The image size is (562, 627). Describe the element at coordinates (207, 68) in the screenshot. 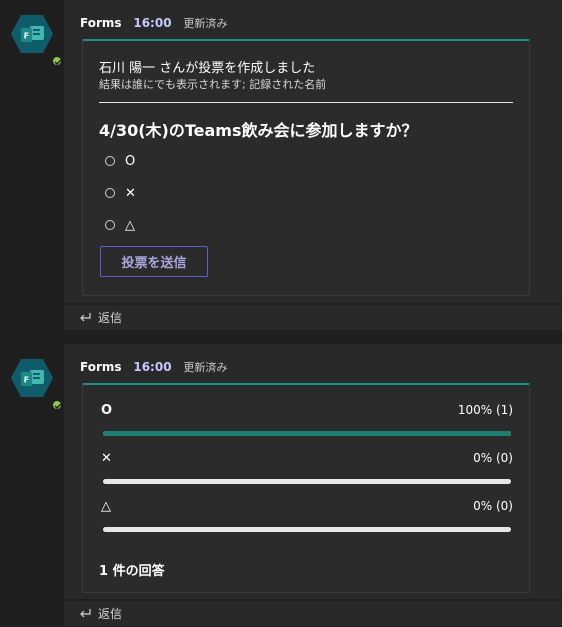

I see `poll-creator-line: 石川 陽一 さんが投票を作成しました` at that location.